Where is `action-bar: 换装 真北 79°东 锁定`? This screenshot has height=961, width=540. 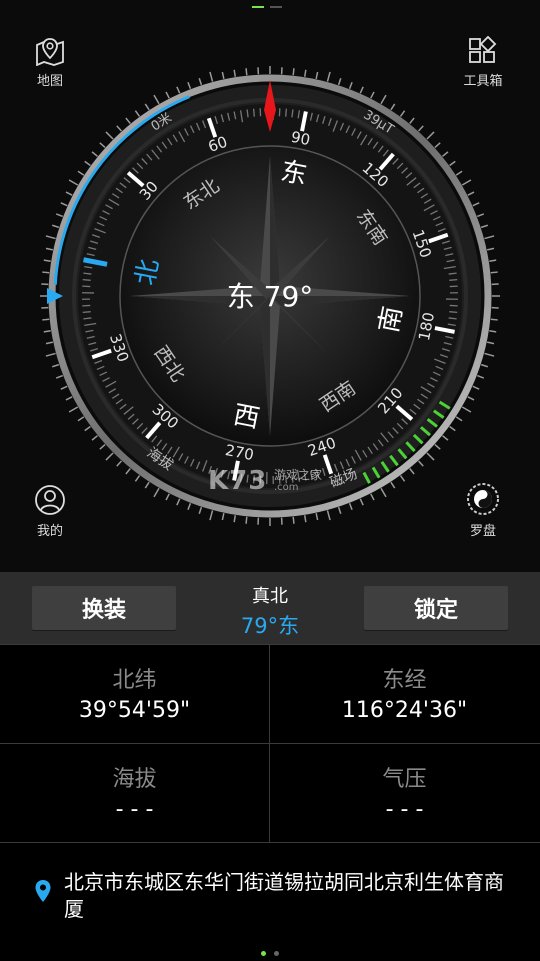 action-bar: 换装 真北 79°东 锁定 is located at coordinates (270, 608).